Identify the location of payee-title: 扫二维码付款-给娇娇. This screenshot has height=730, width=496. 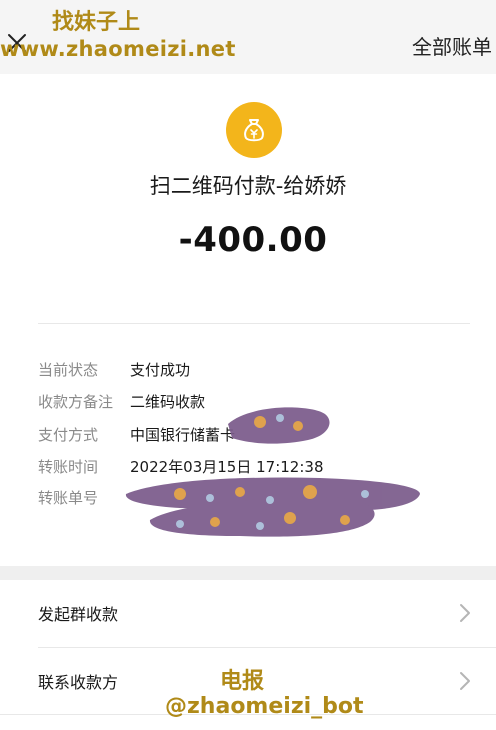
(248, 186).